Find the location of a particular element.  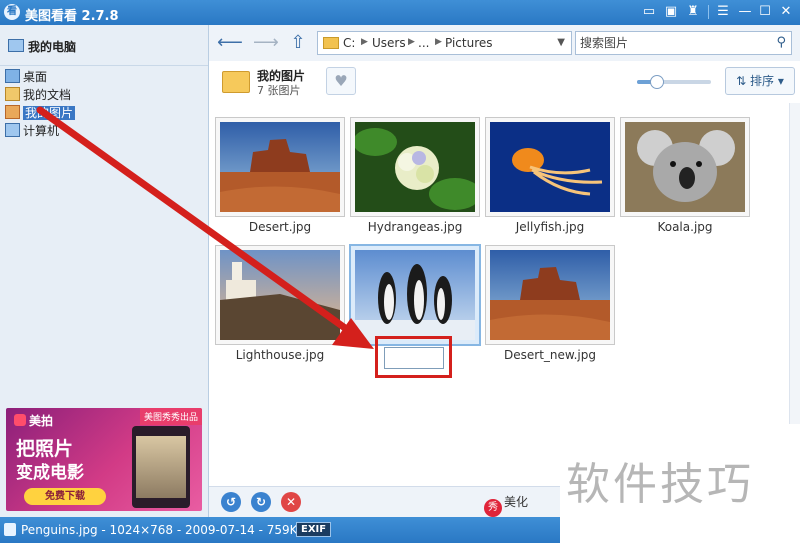

sidebar-item-pictures: 我的图片 is located at coordinates (40, 113).